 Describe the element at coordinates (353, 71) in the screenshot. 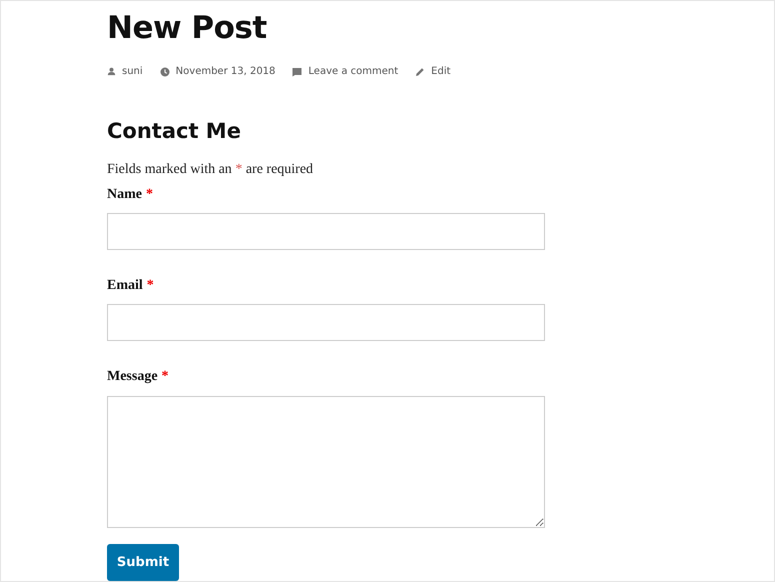

I see `comment-link: Leave a comment` at that location.